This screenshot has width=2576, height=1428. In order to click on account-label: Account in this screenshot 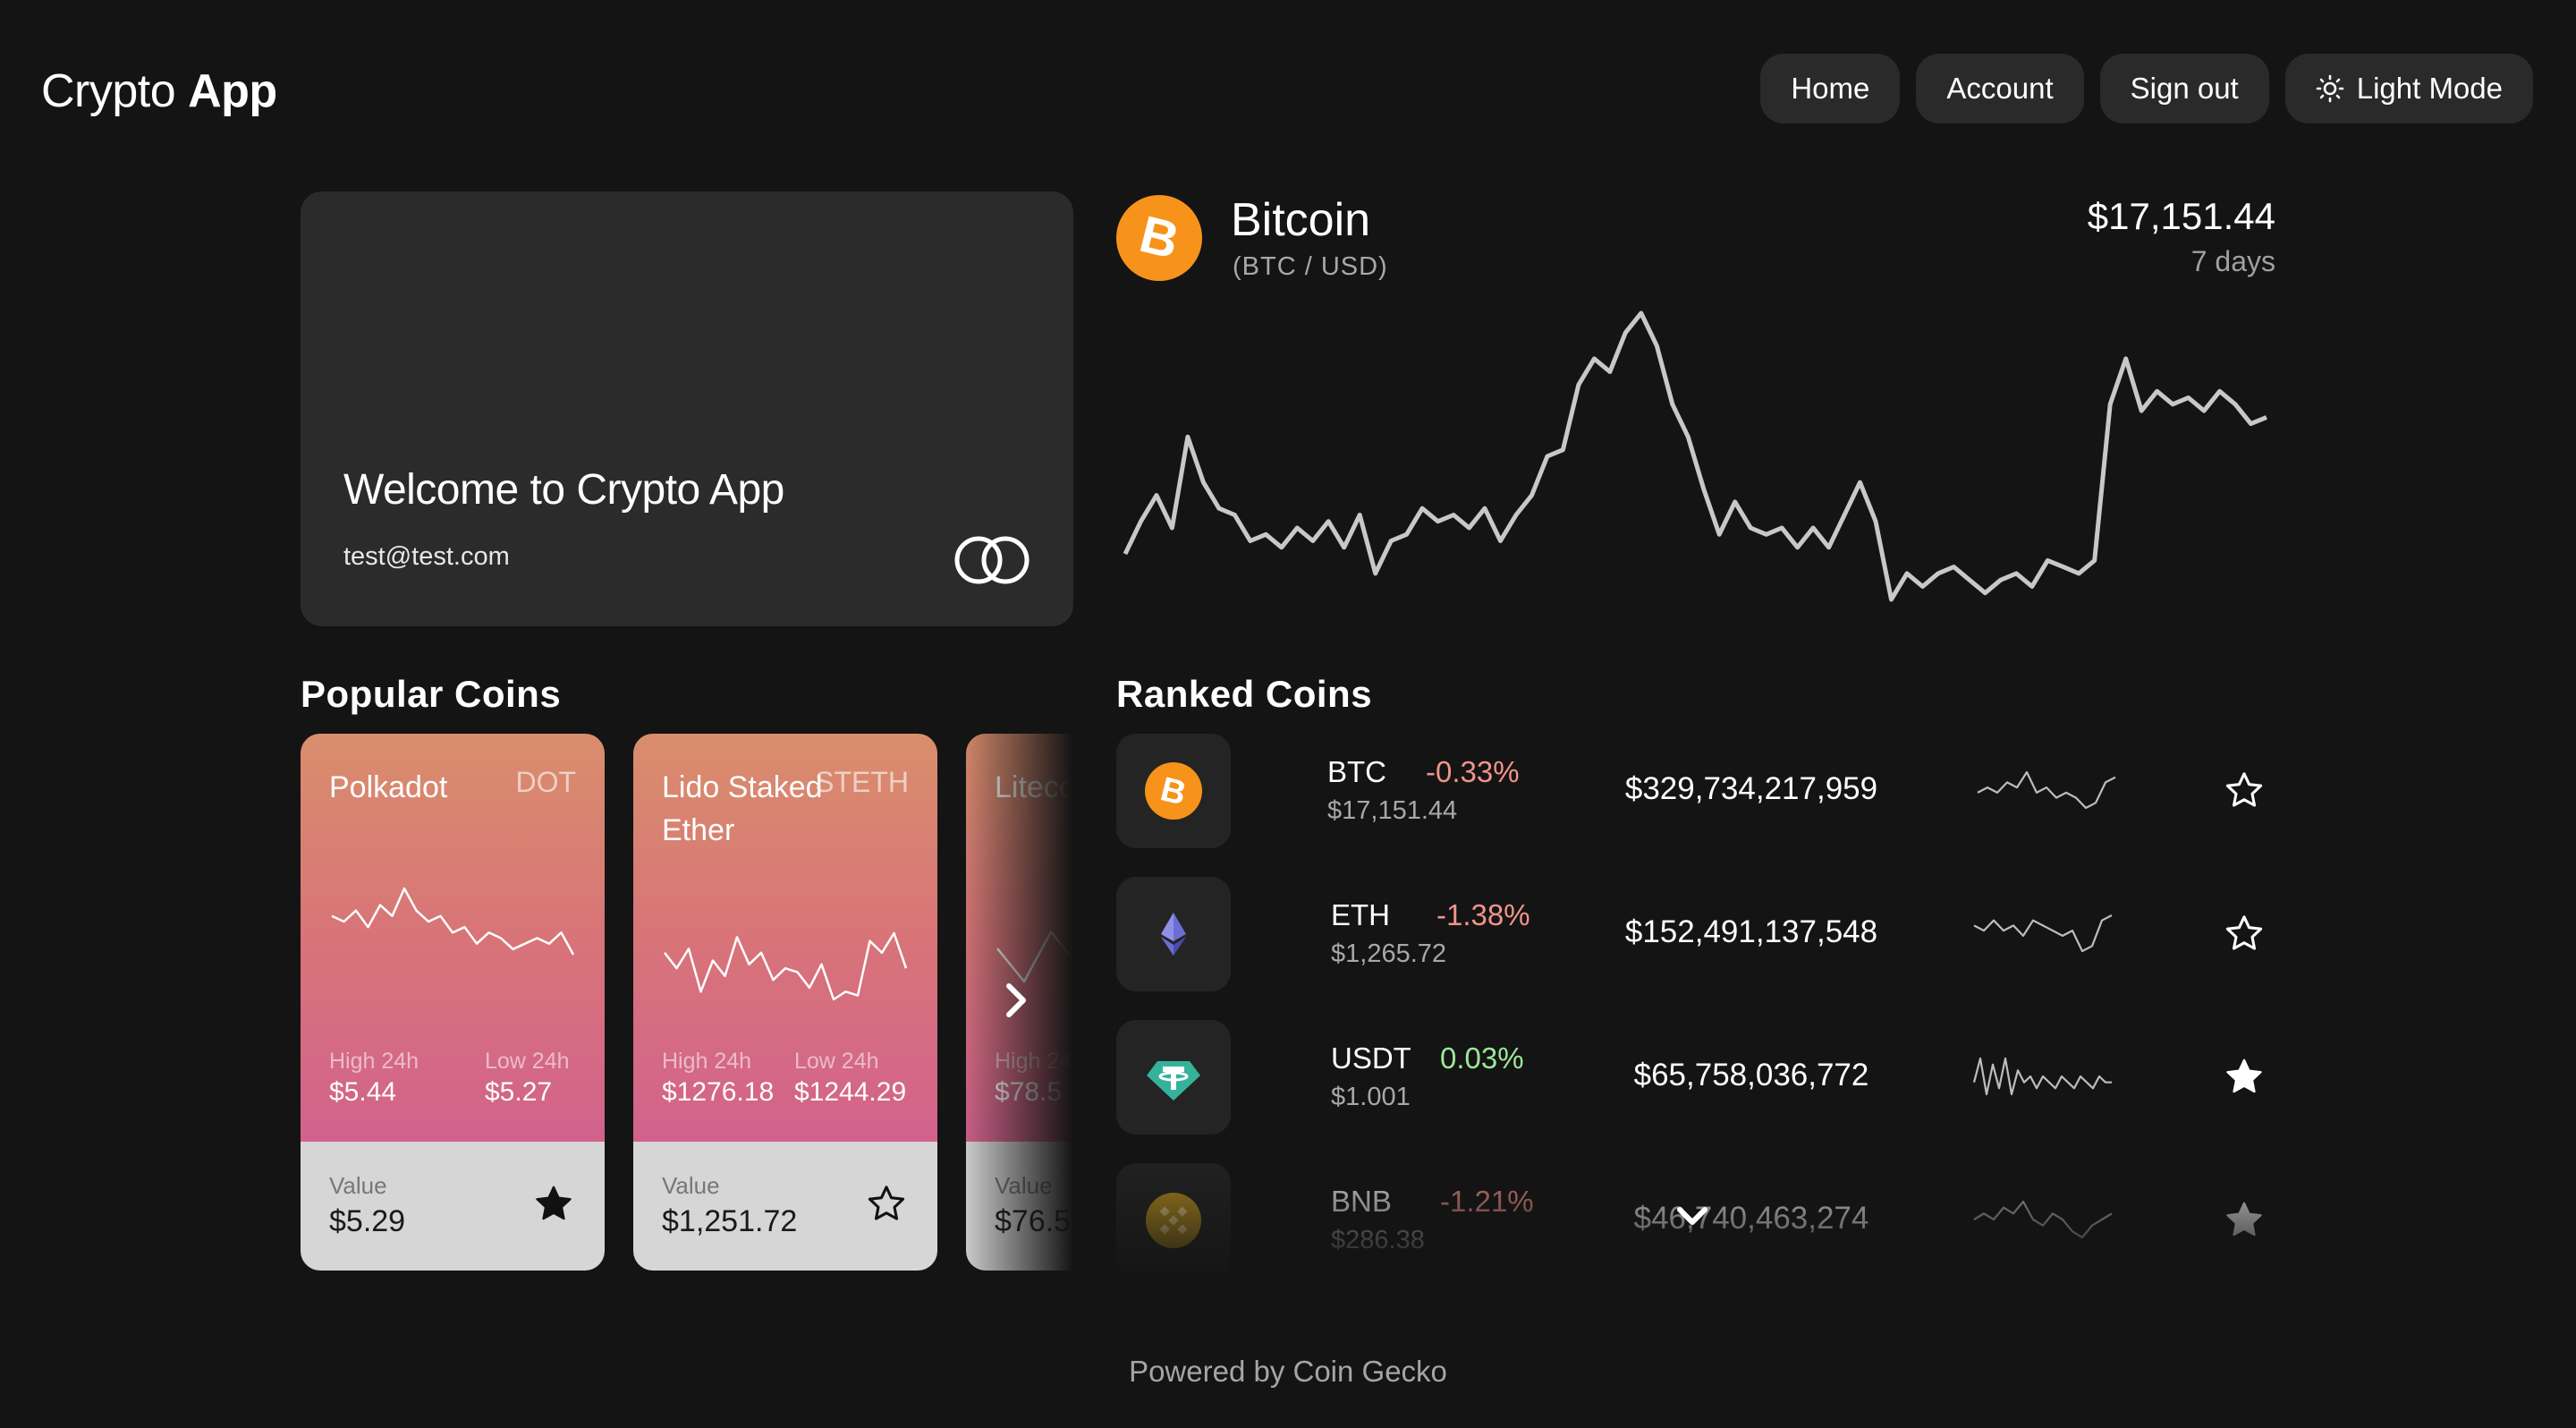, I will do `click(2000, 89)`.